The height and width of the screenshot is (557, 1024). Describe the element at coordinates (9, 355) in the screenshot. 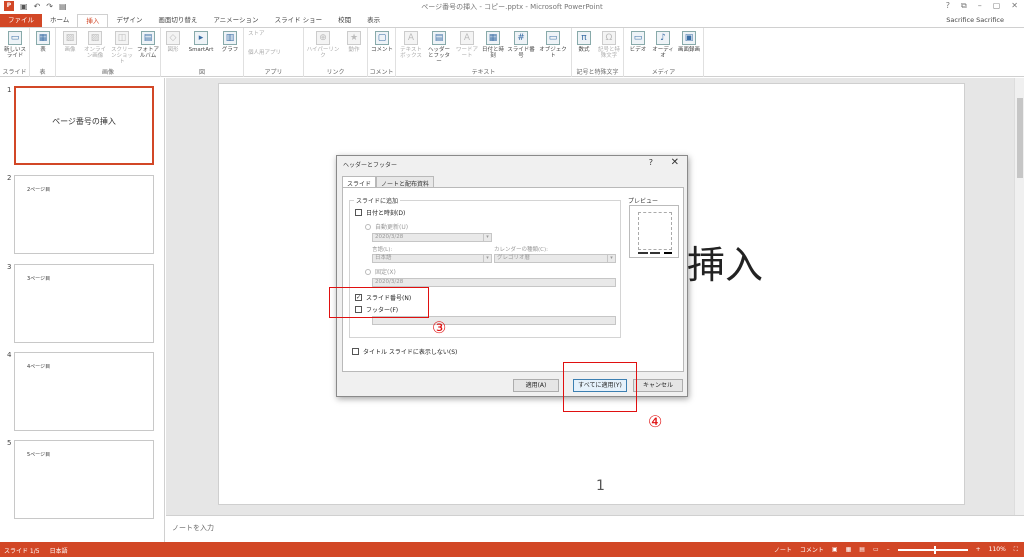

I see `thumbnail-number: 4` at that location.